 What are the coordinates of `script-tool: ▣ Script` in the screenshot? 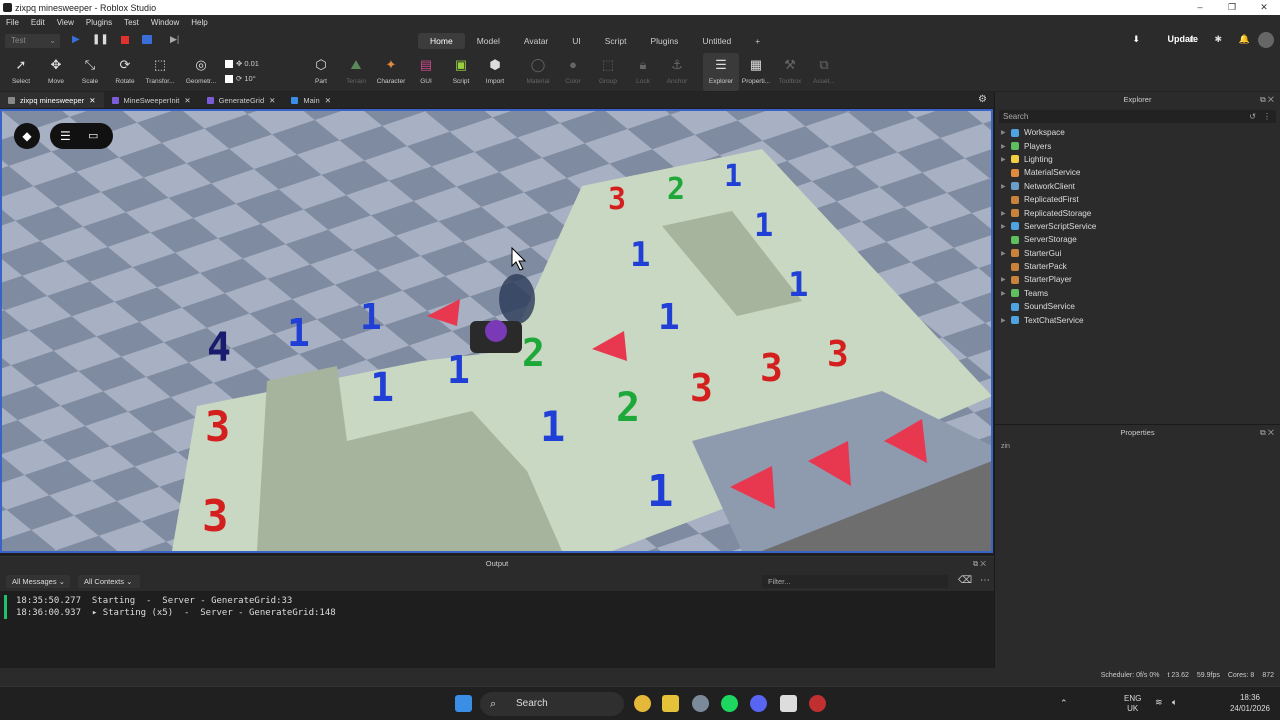 It's located at (461, 72).